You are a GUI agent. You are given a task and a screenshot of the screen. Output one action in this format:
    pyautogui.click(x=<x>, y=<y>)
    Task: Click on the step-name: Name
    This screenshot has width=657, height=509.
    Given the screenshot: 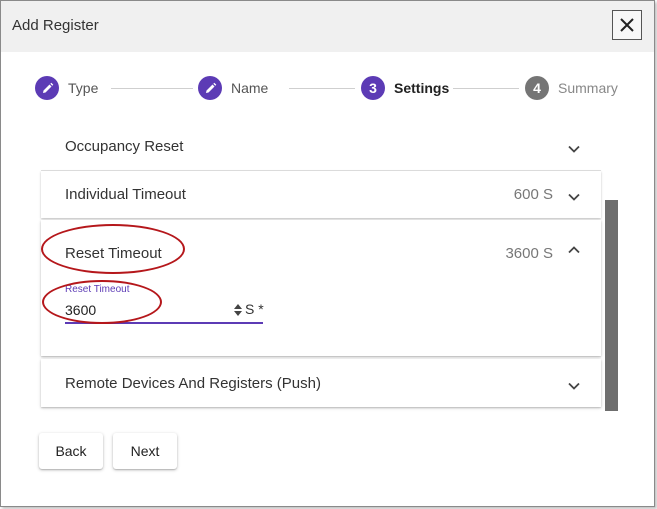 What is the action you would take?
    pyautogui.click(x=233, y=88)
    